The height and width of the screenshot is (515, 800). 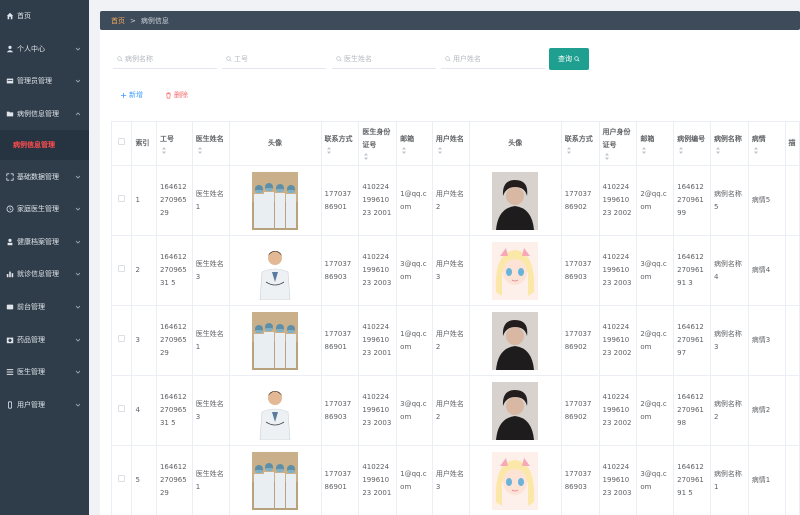 What do you see at coordinates (176, 95) in the screenshot?
I see `delete-button: 删除` at bounding box center [176, 95].